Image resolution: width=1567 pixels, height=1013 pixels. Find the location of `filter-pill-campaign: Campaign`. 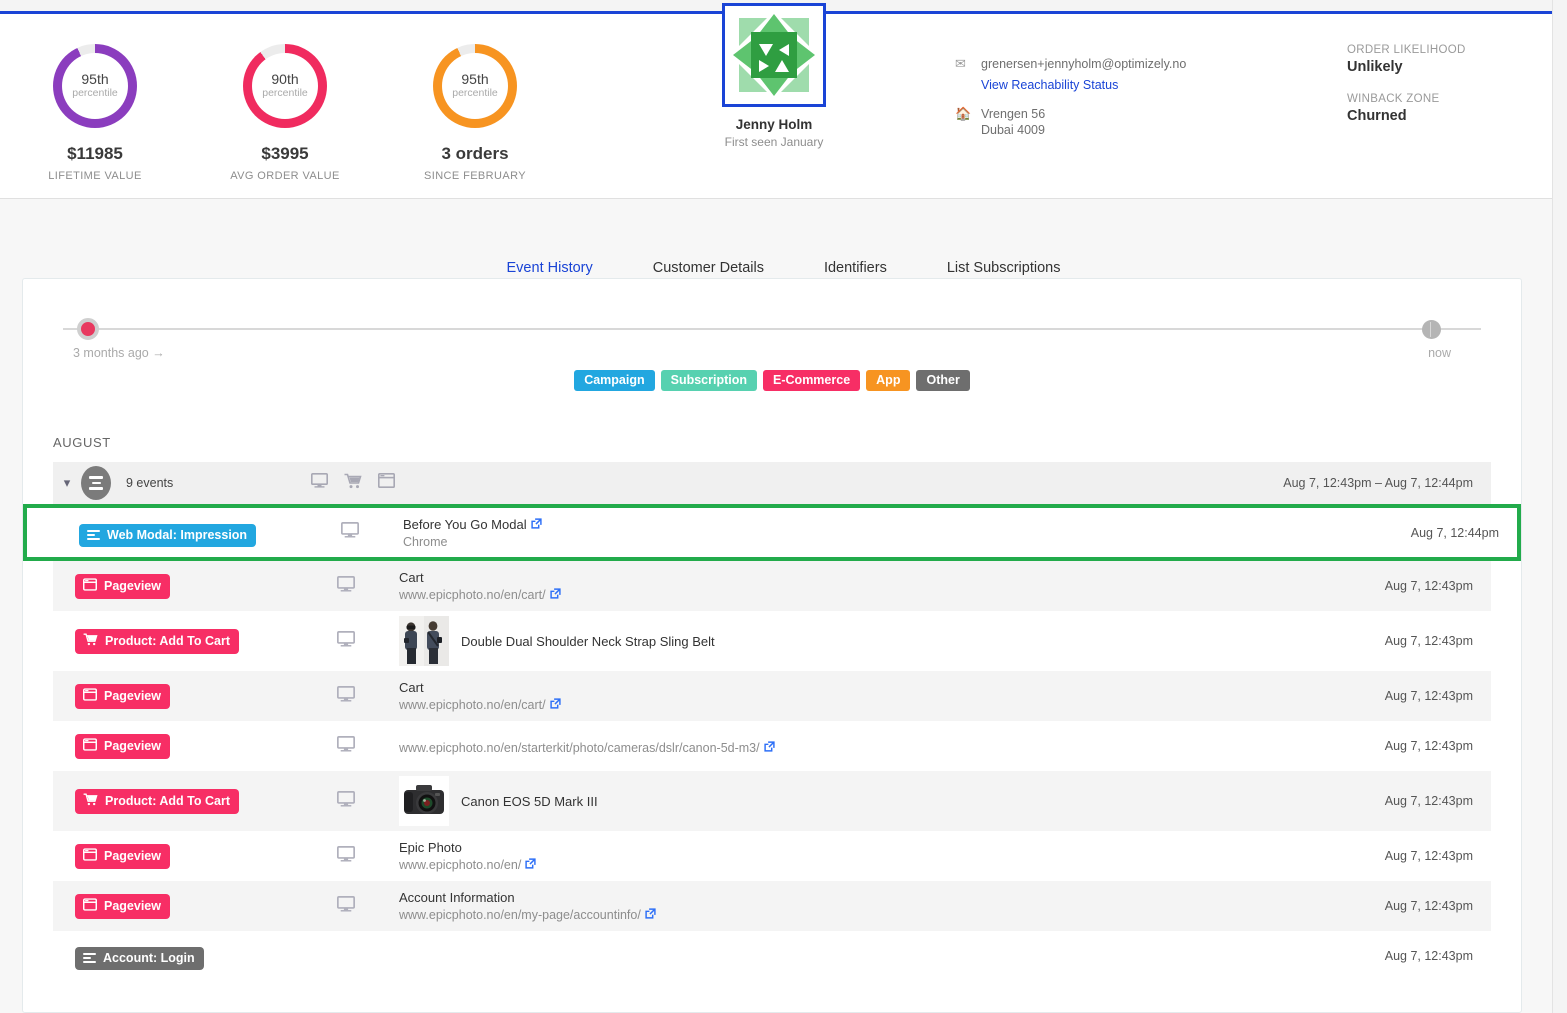

filter-pill-campaign: Campaign is located at coordinates (614, 380).